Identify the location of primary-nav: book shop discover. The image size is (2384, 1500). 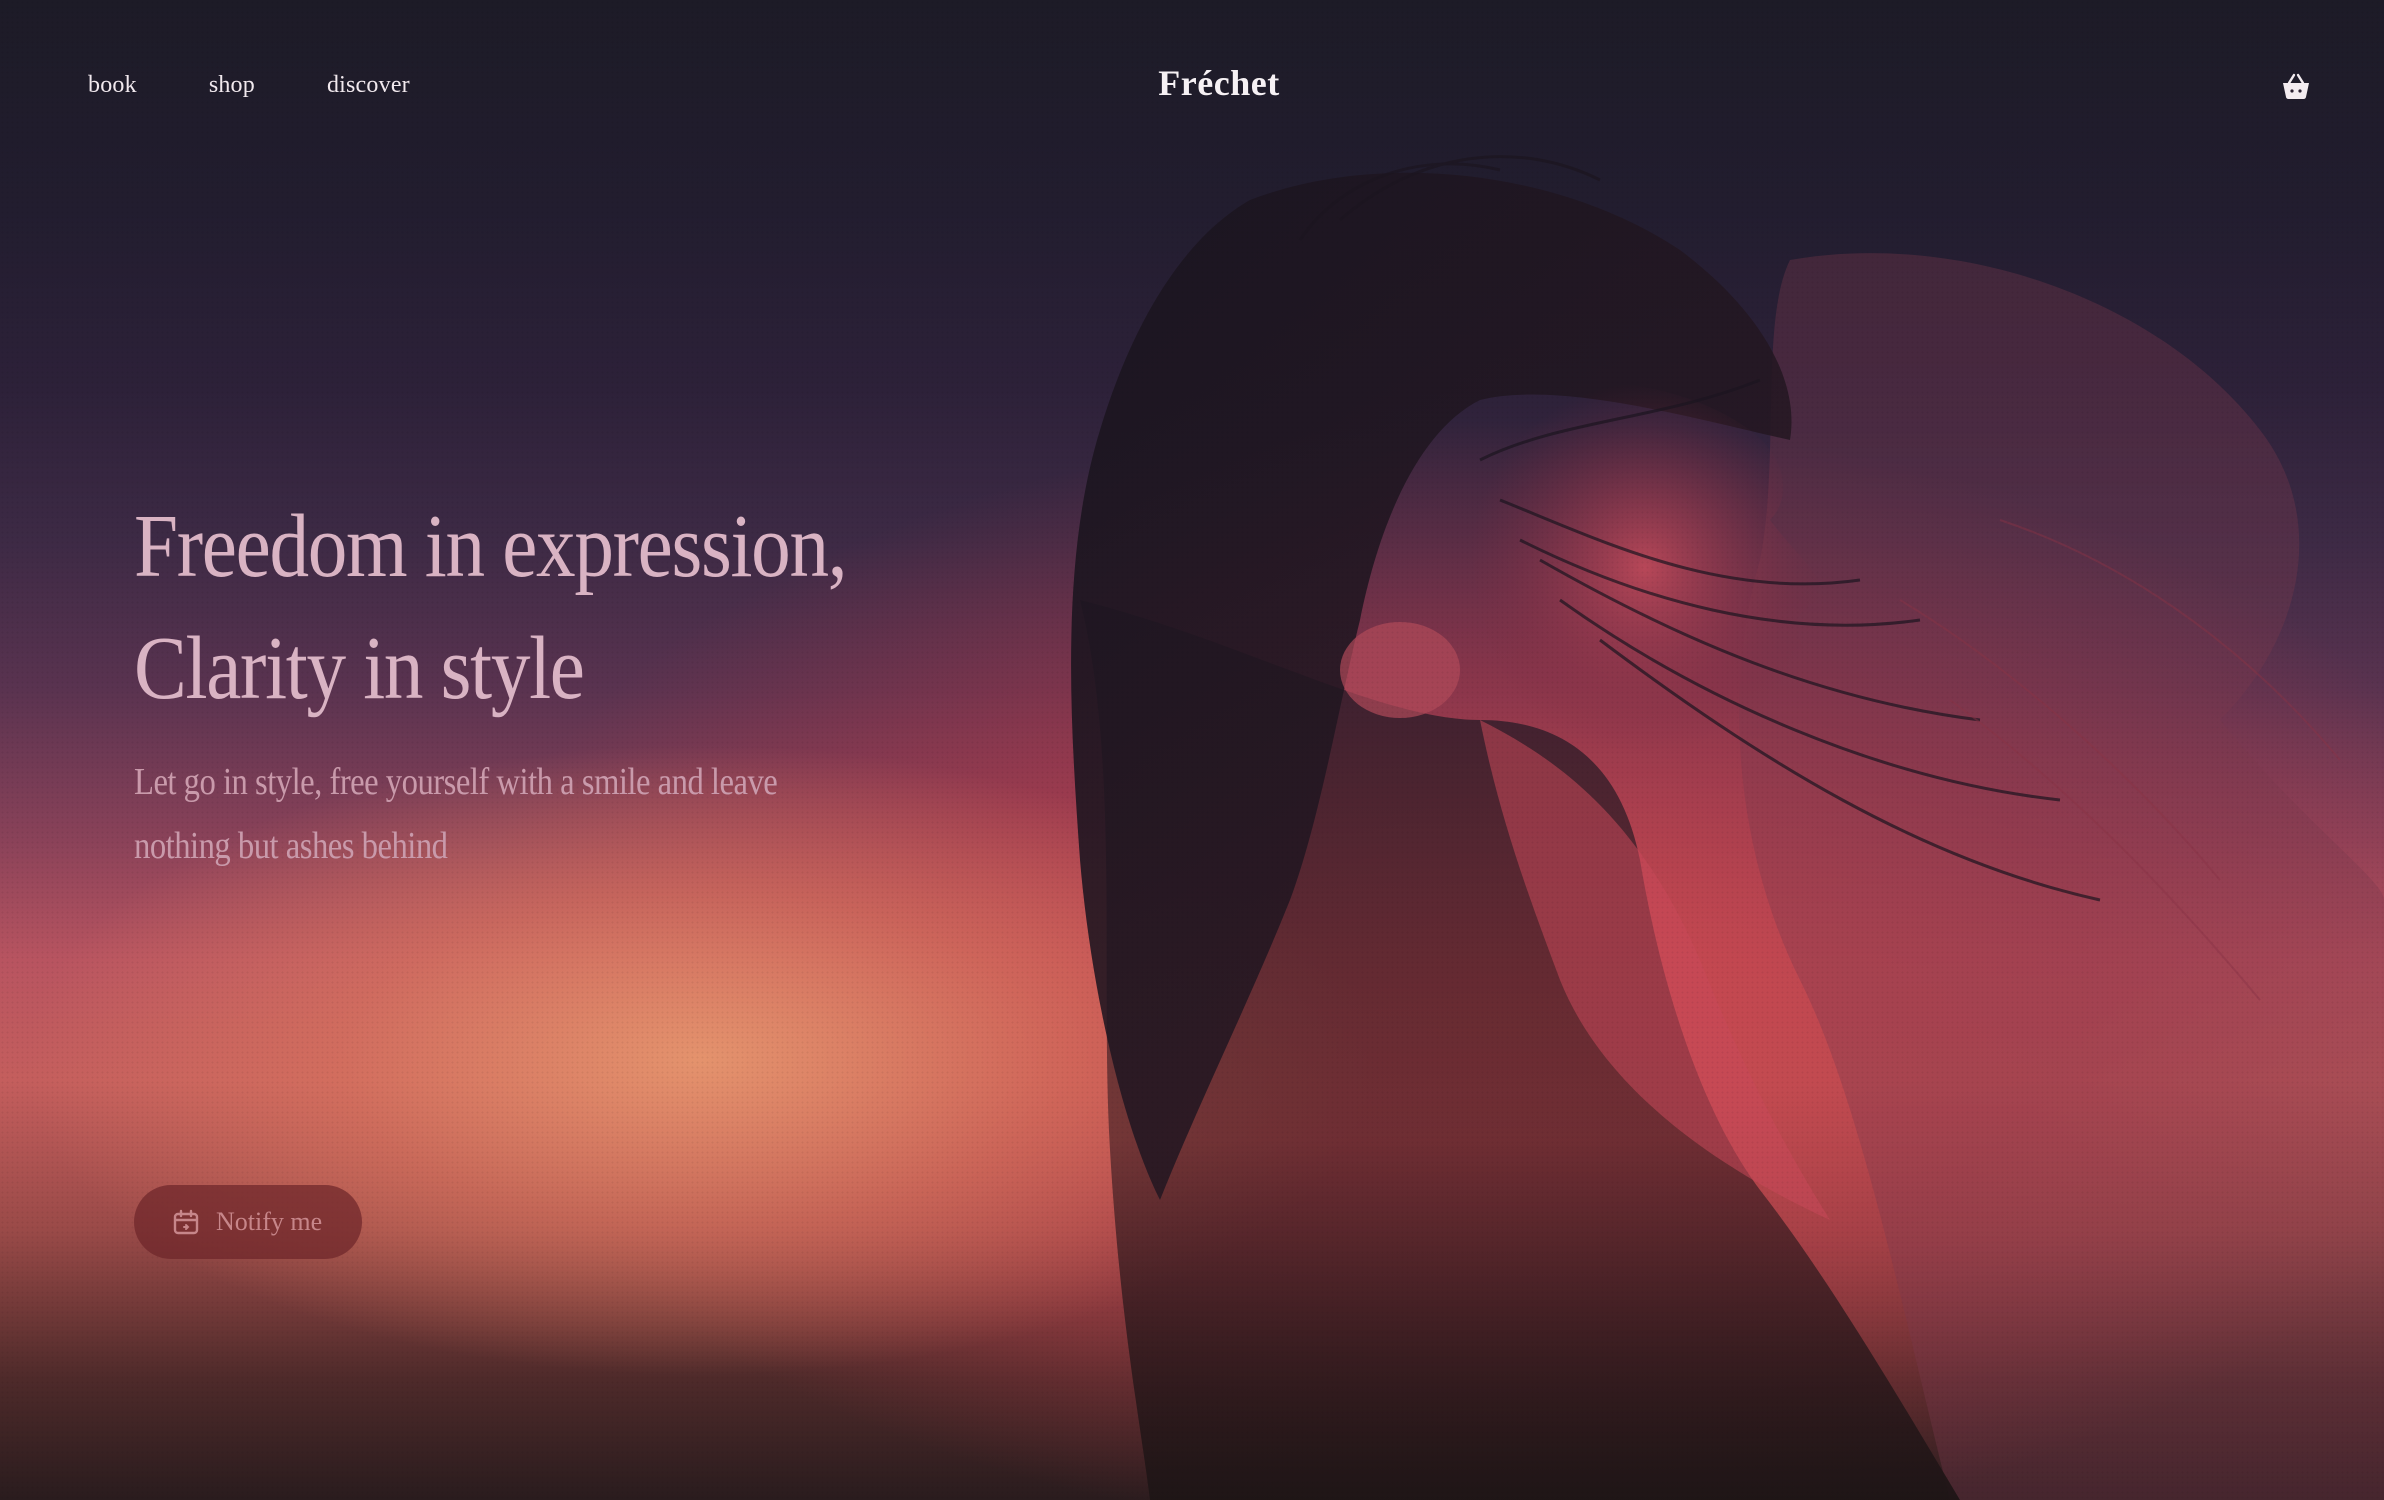
(249, 85).